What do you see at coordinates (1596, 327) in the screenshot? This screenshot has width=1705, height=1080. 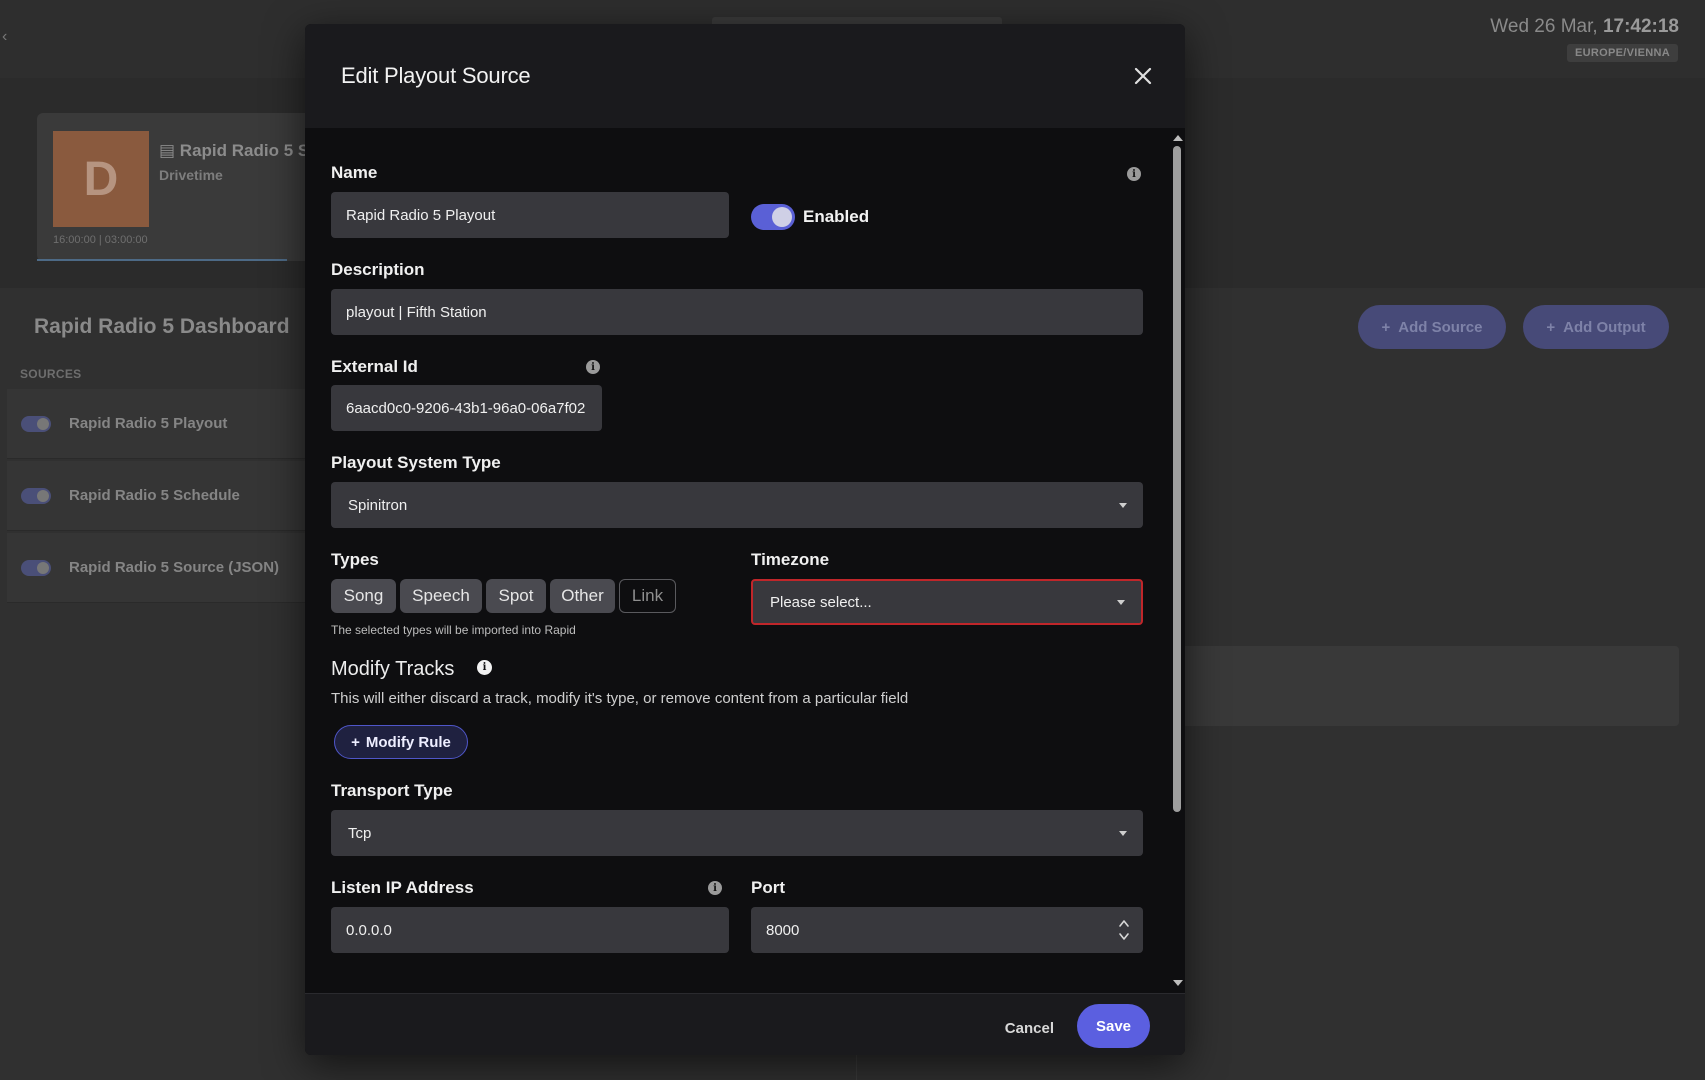 I see `add-output-button: + Add Output` at bounding box center [1596, 327].